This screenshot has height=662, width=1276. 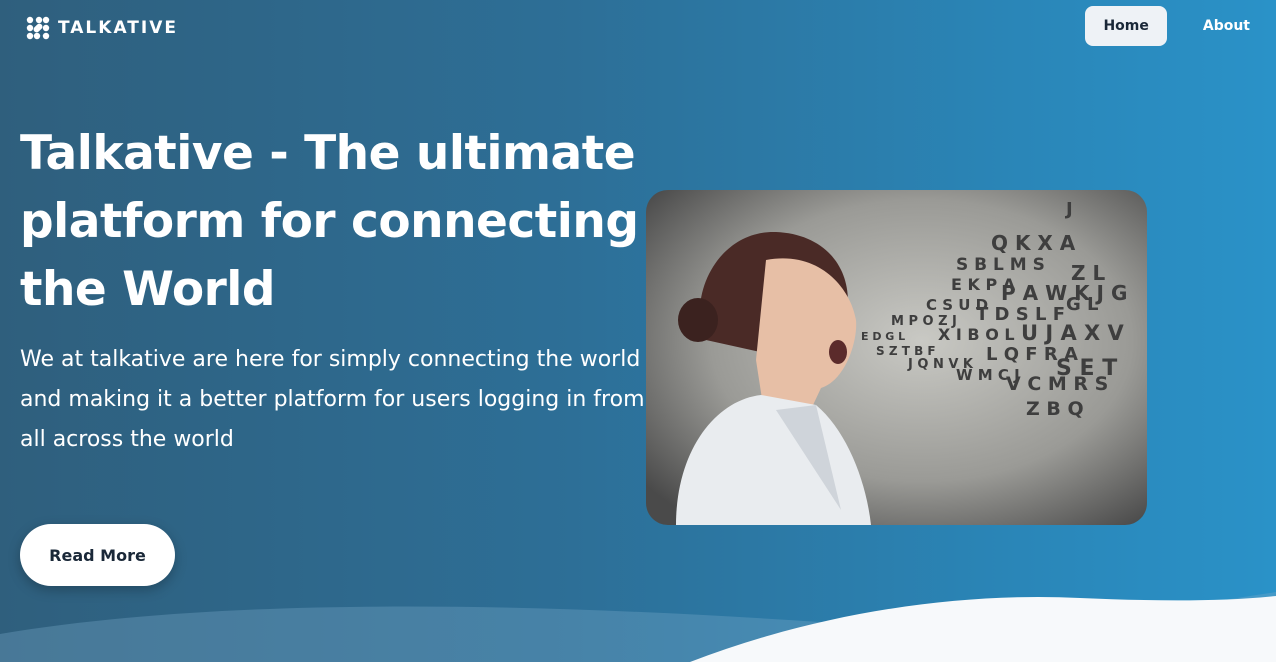 What do you see at coordinates (1000, 265) in the screenshot?
I see `svg-text: S B L M S` at bounding box center [1000, 265].